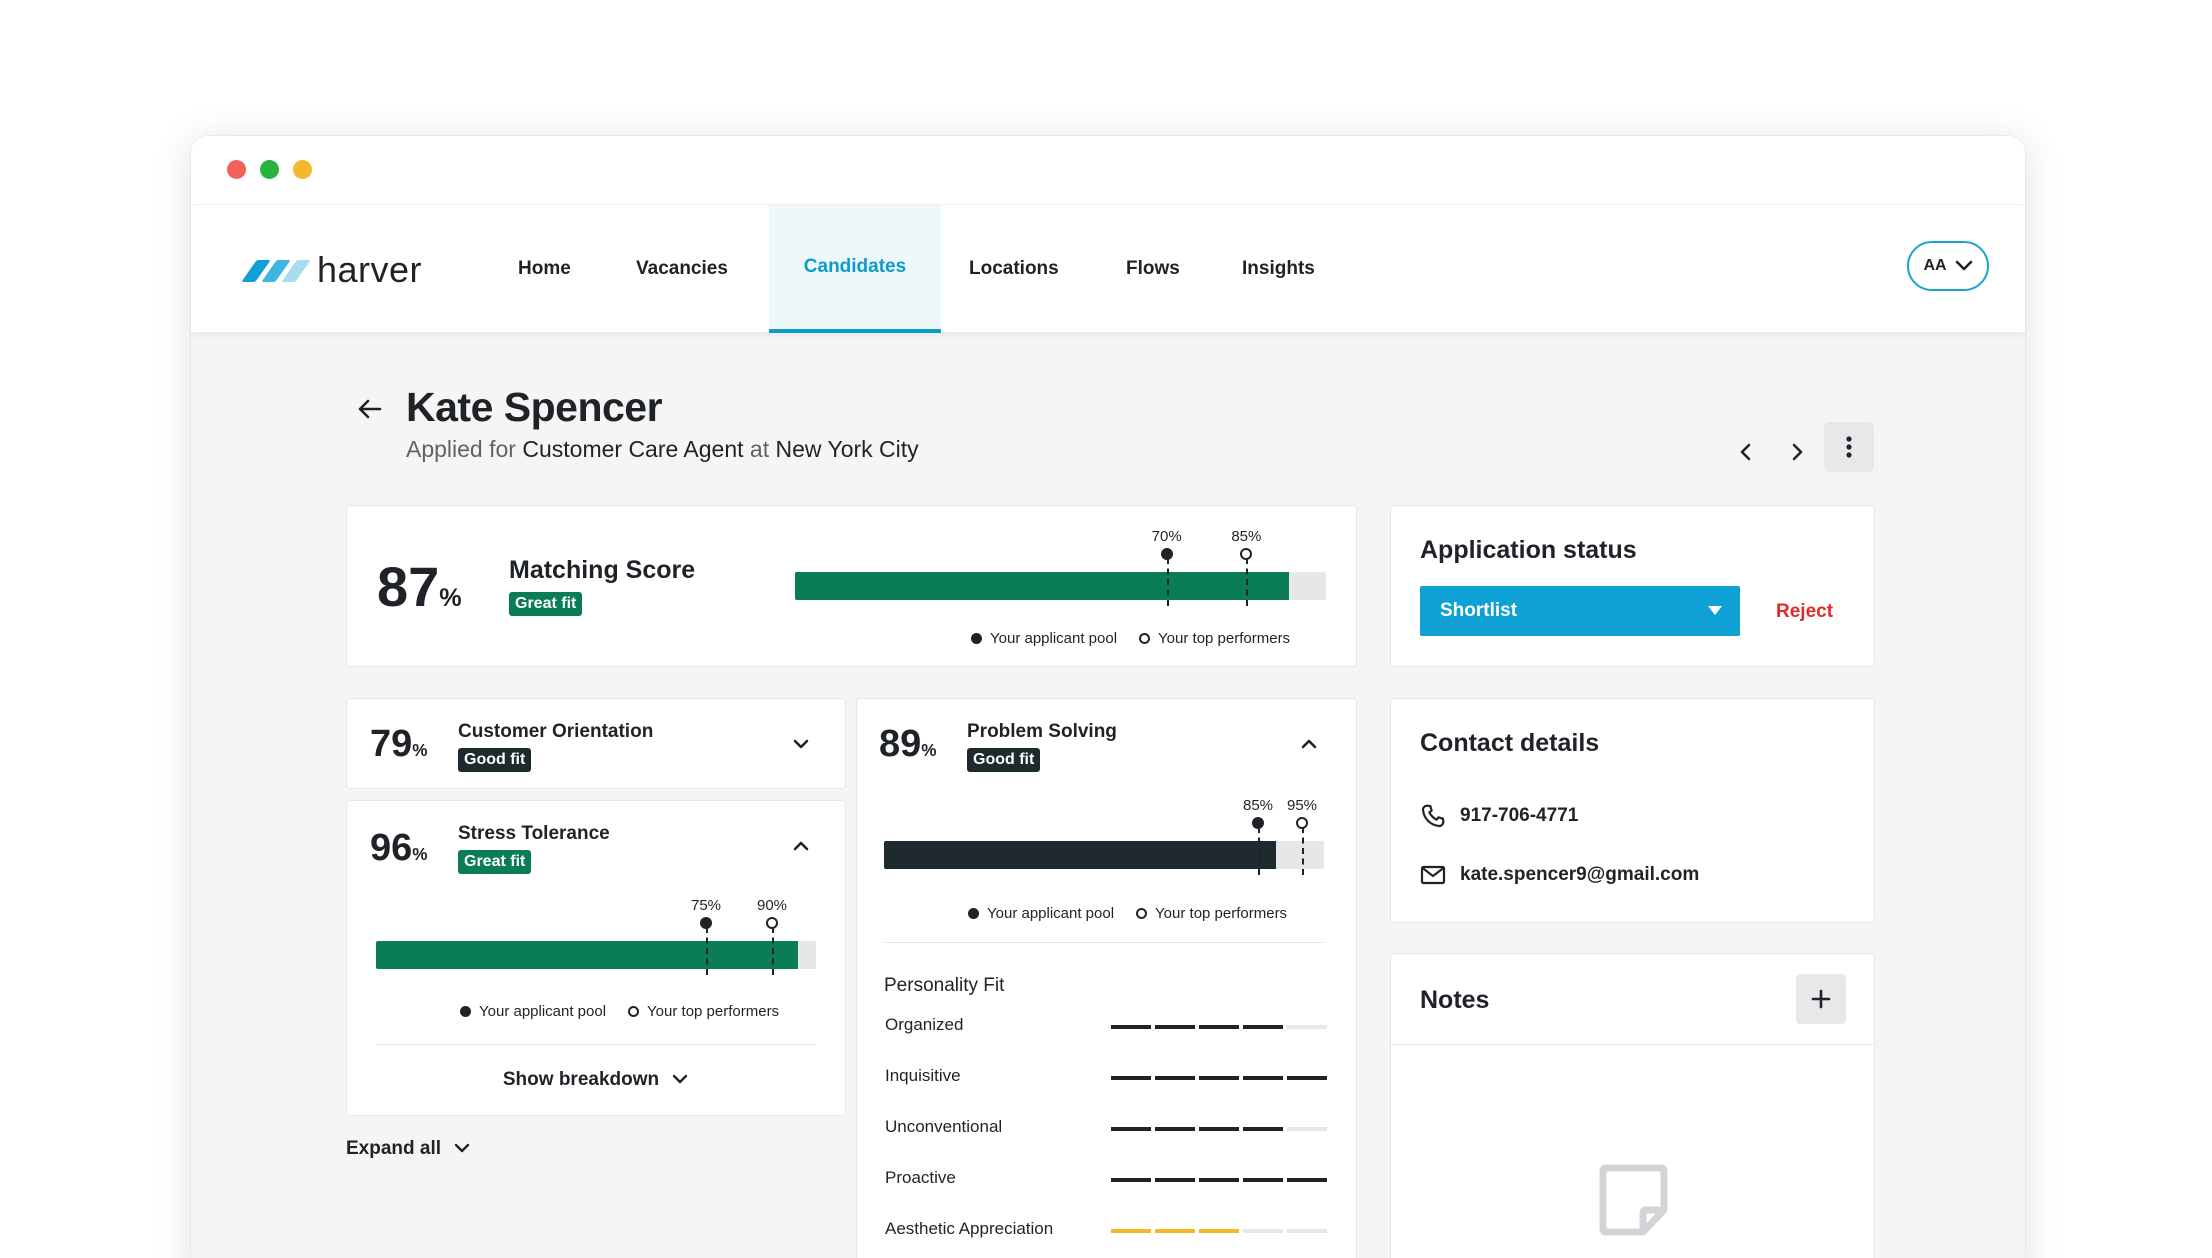 Image resolution: width=2212 pixels, height=1258 pixels. I want to click on status-selected-value: Shortlist, so click(1479, 610).